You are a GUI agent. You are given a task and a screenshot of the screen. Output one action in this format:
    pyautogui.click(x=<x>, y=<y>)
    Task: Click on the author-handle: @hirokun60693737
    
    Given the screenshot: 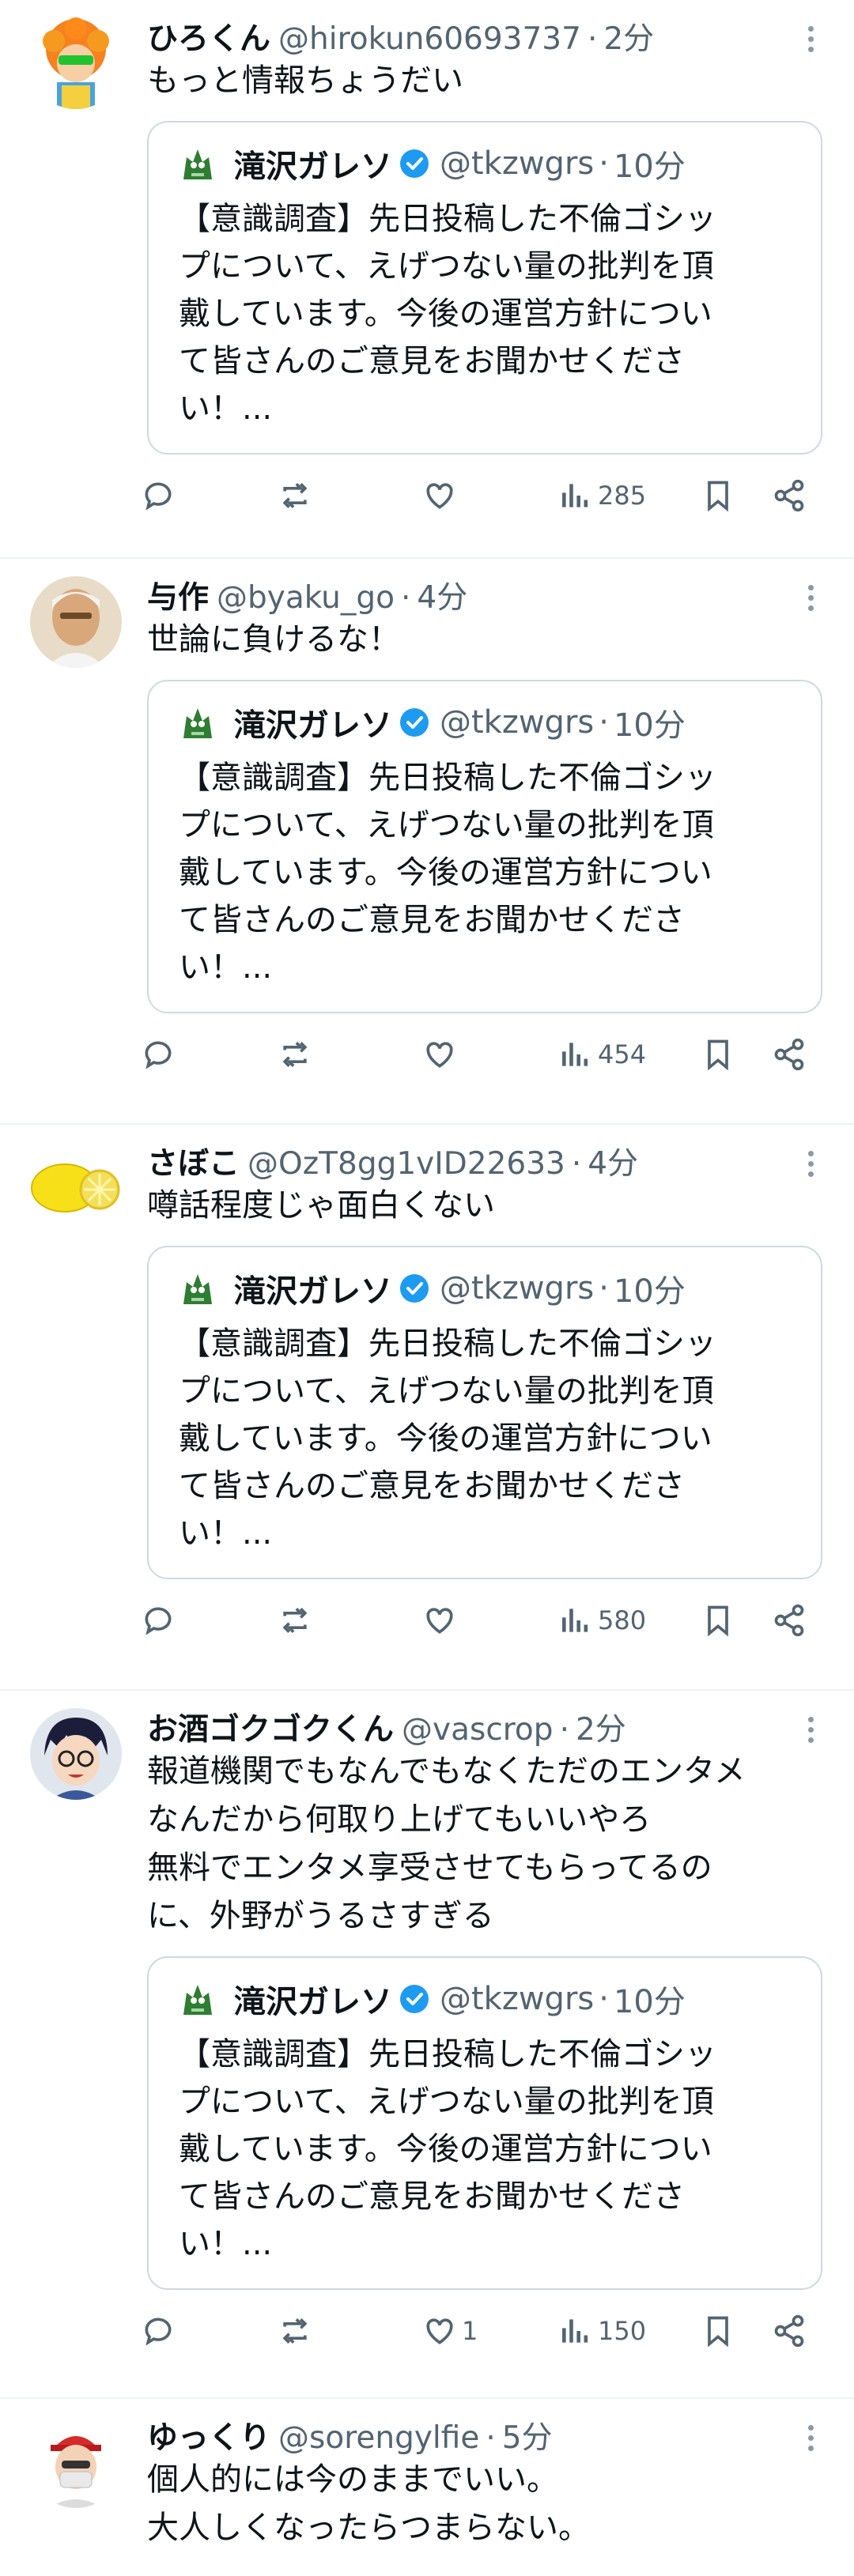 What is the action you would take?
    pyautogui.click(x=430, y=39)
    